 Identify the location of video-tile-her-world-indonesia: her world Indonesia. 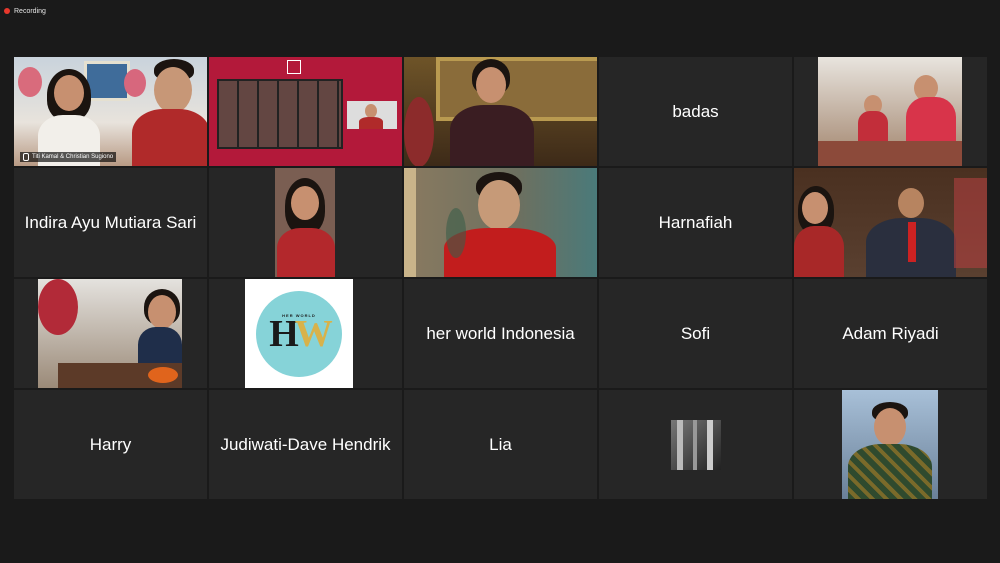
(500, 333).